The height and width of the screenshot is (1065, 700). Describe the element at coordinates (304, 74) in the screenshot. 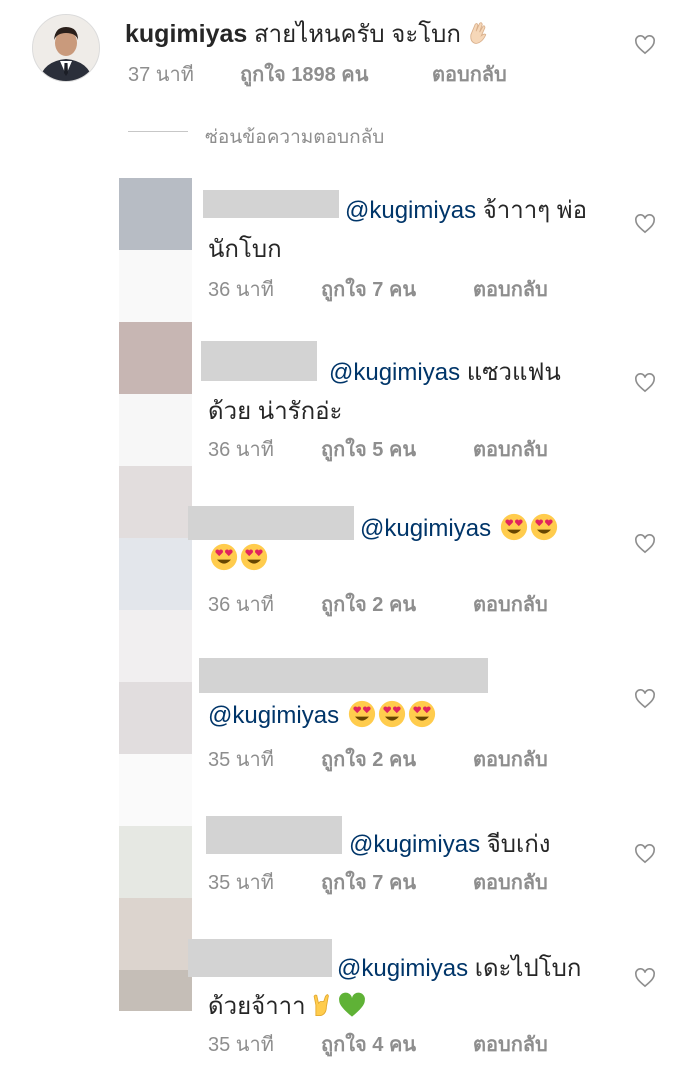

I see `main-comment-likes: ถูกใจ 1898 คน` at that location.